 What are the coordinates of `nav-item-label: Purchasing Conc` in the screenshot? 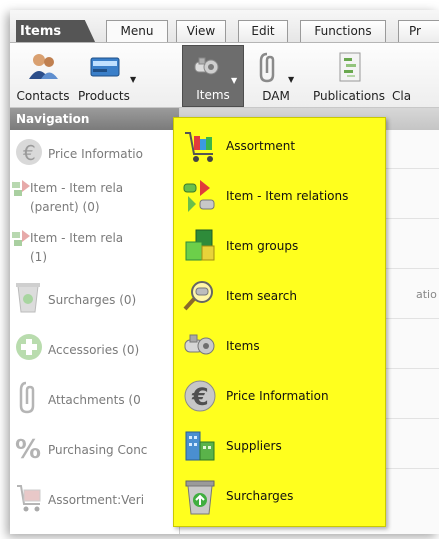 It's located at (98, 450).